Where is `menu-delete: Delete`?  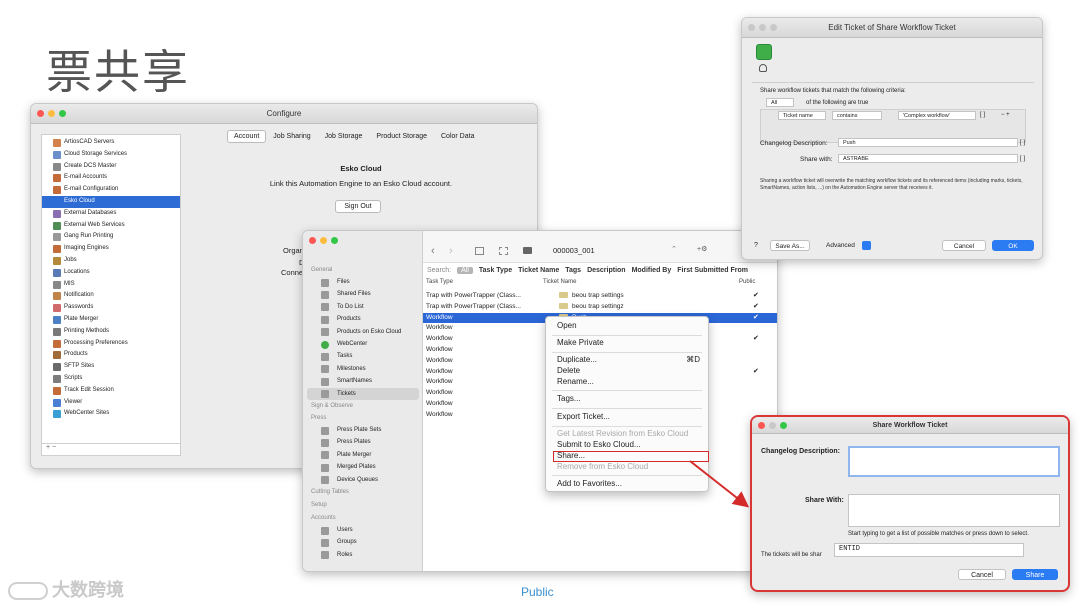 menu-delete: Delete is located at coordinates (568, 370).